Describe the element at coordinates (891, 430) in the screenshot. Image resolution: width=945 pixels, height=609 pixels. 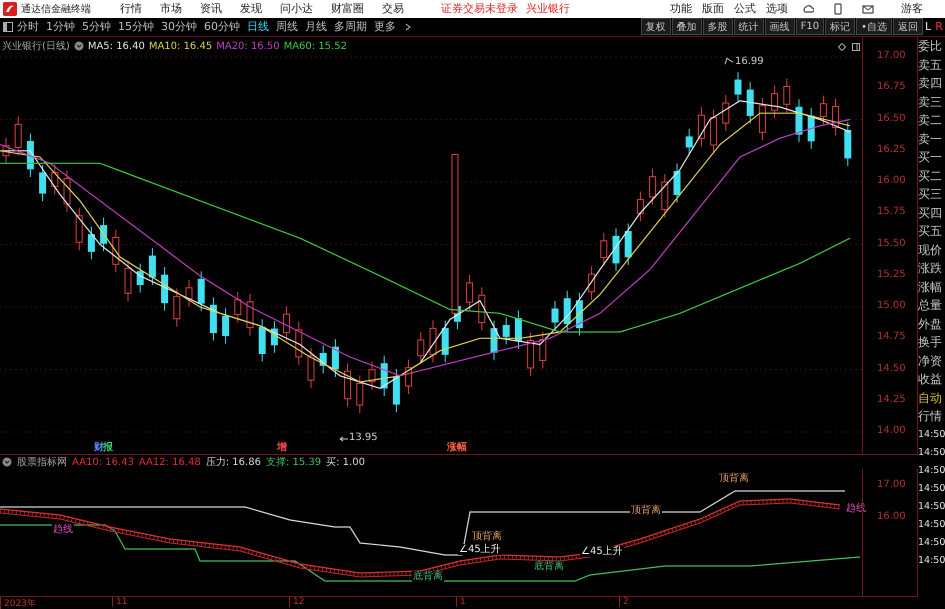
I see `price-tick: 14.00` at that location.